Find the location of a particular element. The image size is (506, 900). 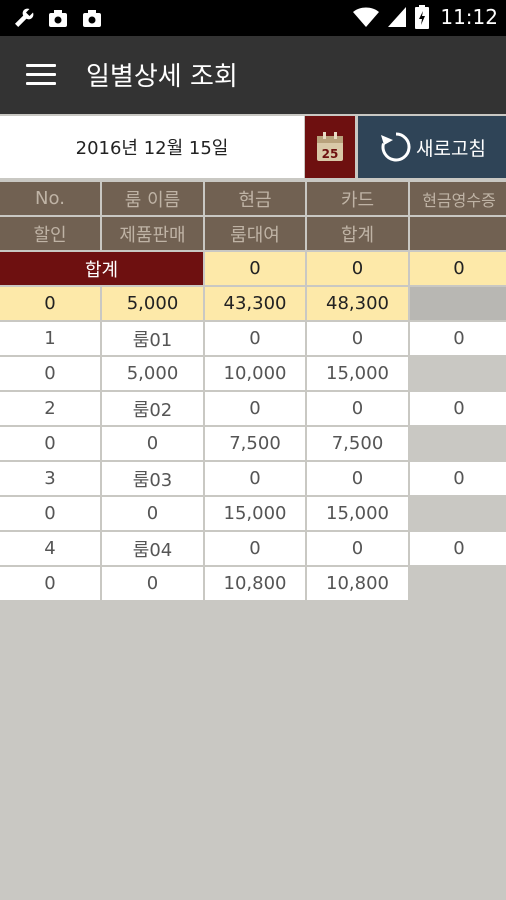

table-row: 0 0 7,500 7,500 is located at coordinates (253, 444).